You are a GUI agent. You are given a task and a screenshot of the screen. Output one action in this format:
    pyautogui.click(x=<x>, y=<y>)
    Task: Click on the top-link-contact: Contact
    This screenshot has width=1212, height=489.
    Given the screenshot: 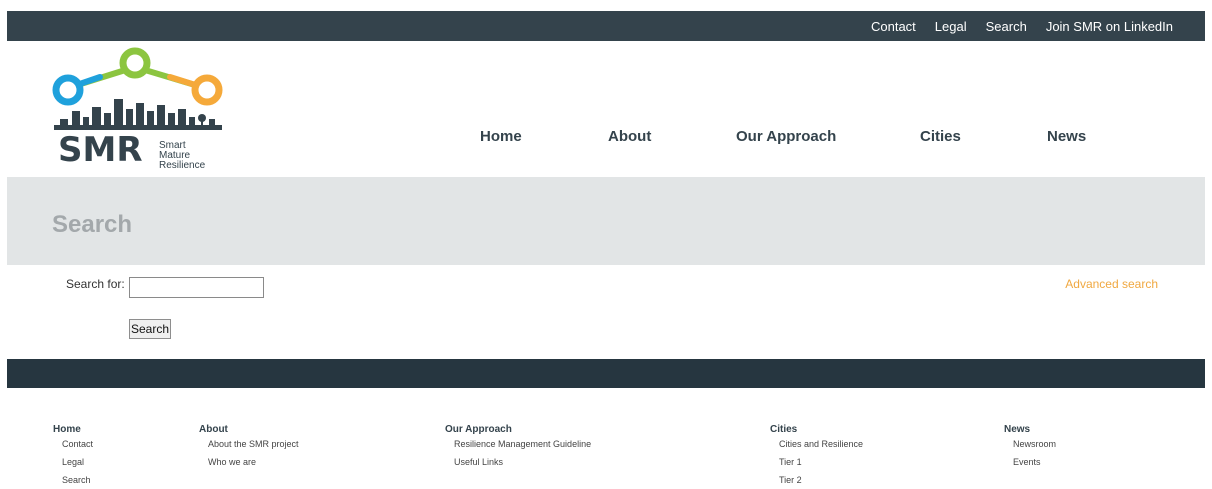 What is the action you would take?
    pyautogui.click(x=893, y=26)
    